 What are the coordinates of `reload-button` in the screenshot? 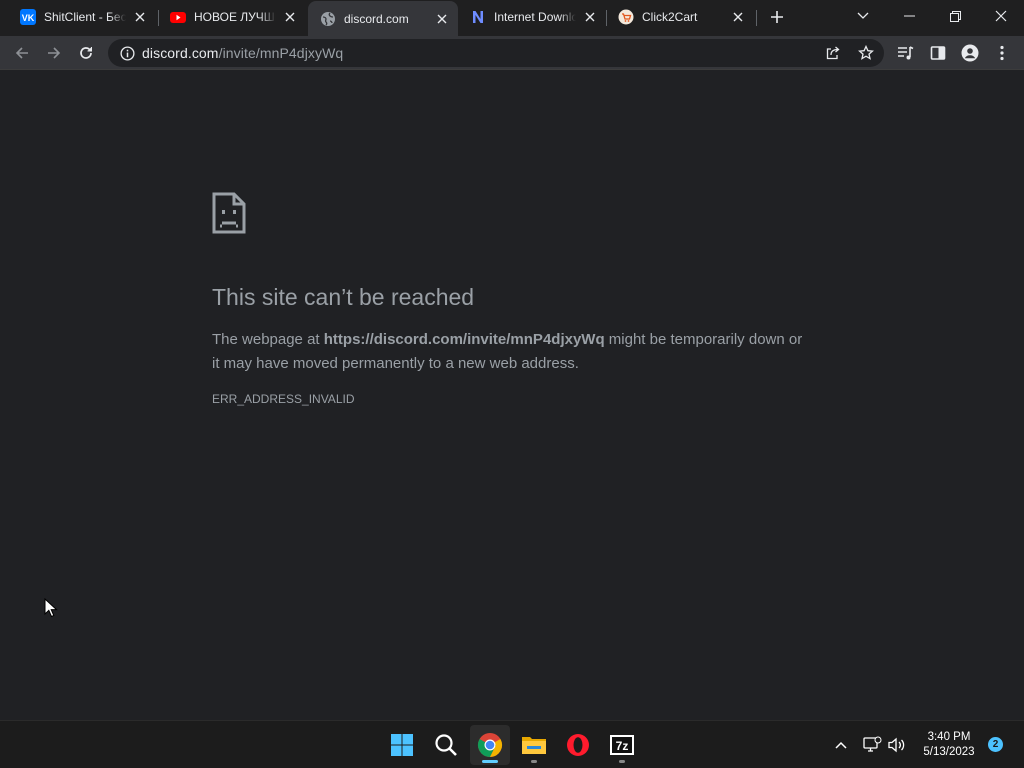 It's located at (86, 53).